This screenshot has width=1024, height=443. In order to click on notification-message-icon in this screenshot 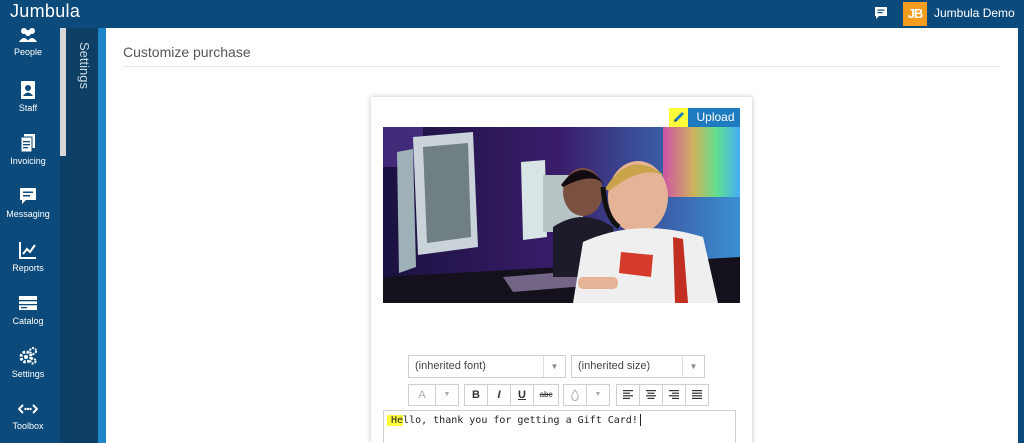, I will do `click(881, 13)`.